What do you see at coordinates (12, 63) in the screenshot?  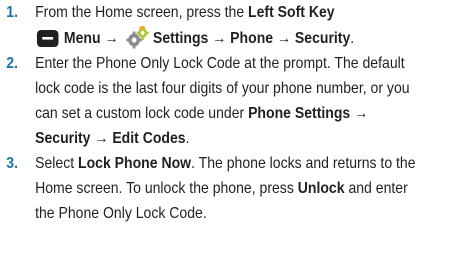 I see `step-number: 2.` at bounding box center [12, 63].